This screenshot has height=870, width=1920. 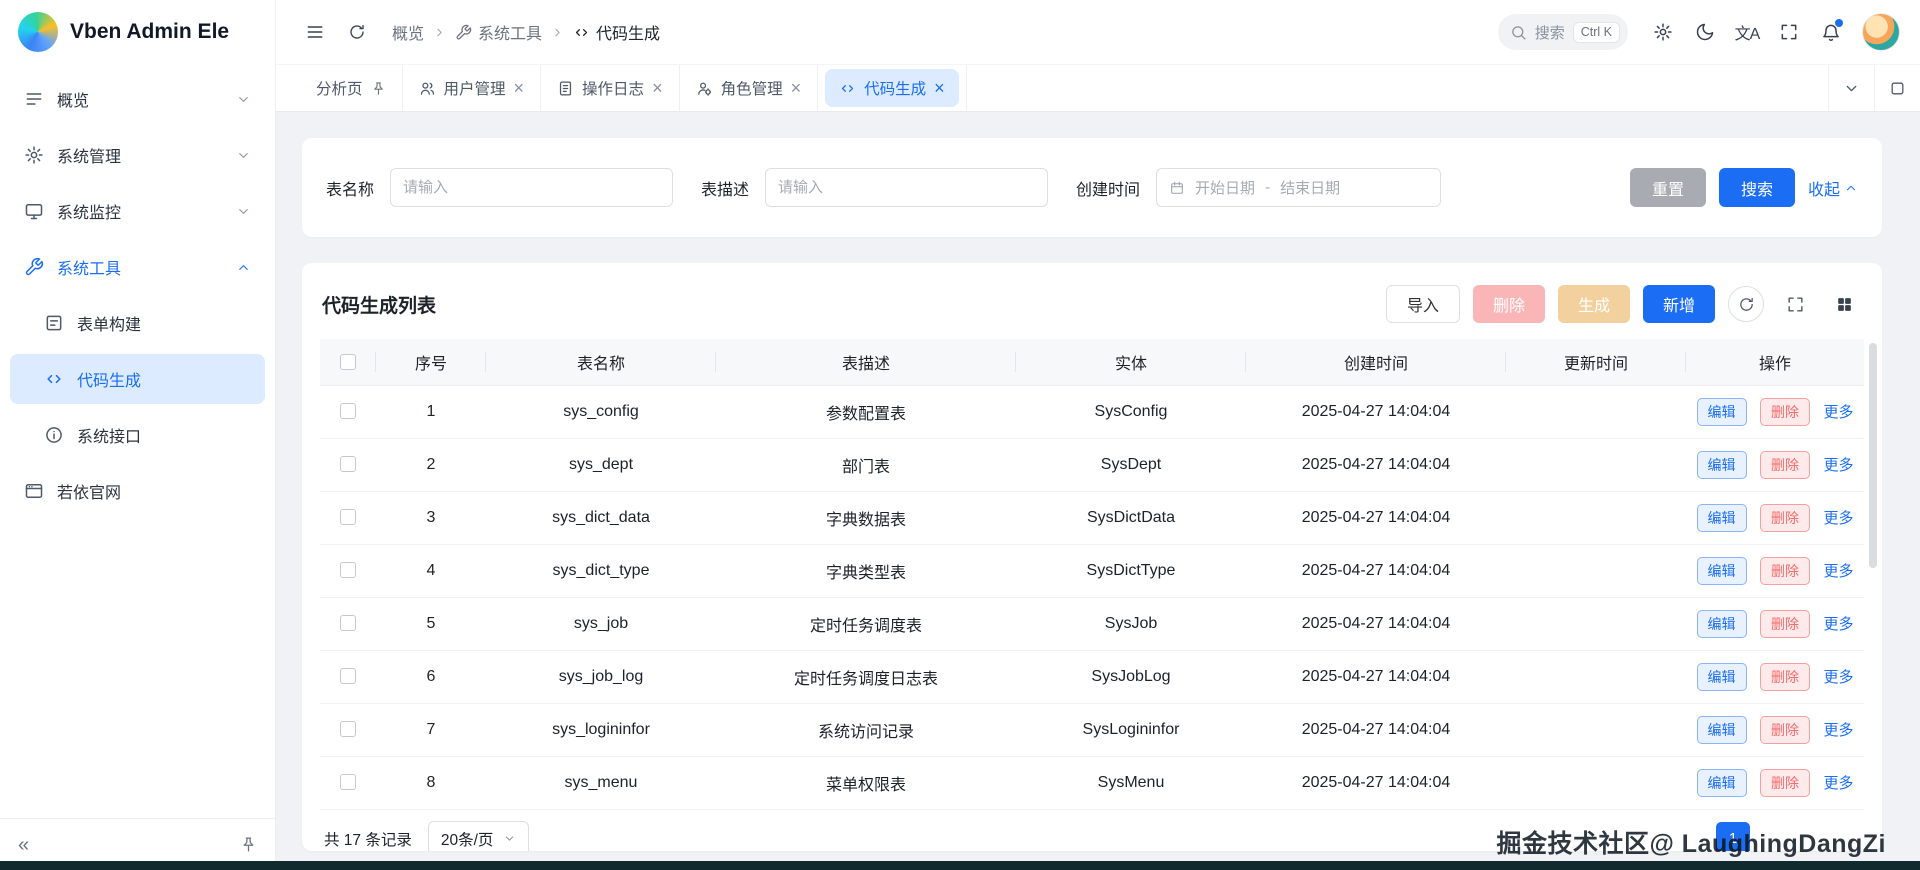 I want to click on select-all-checkbox, so click(x=348, y=361).